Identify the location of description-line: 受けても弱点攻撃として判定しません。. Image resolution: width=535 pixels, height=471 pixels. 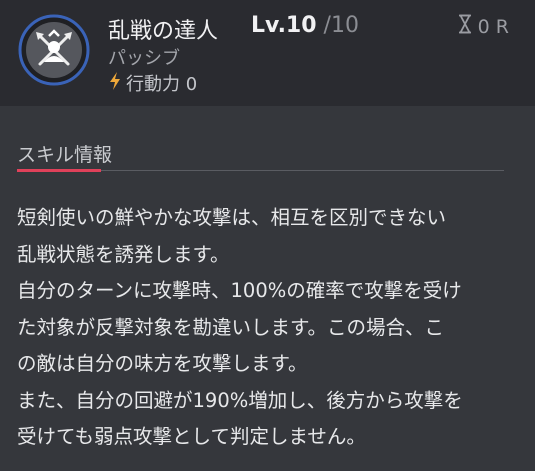
(191, 436).